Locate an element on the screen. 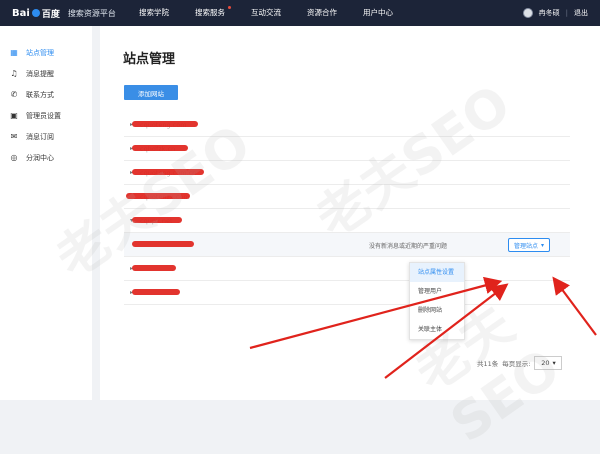  sidebar-item-admin-settings: ▣ 管理员设置 is located at coordinates (46, 115).